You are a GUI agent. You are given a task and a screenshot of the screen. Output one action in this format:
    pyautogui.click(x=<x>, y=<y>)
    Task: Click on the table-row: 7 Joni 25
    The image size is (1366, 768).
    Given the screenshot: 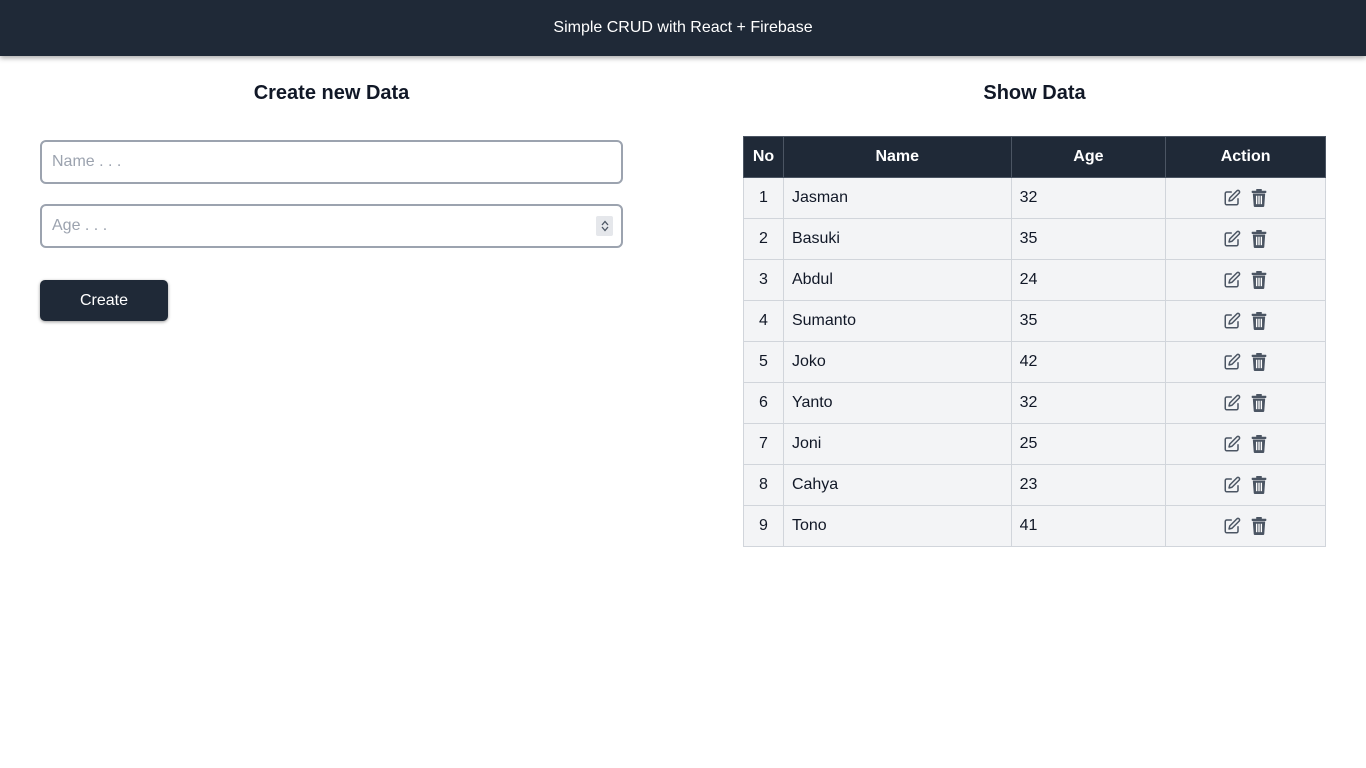 What is the action you would take?
    pyautogui.click(x=1034, y=444)
    